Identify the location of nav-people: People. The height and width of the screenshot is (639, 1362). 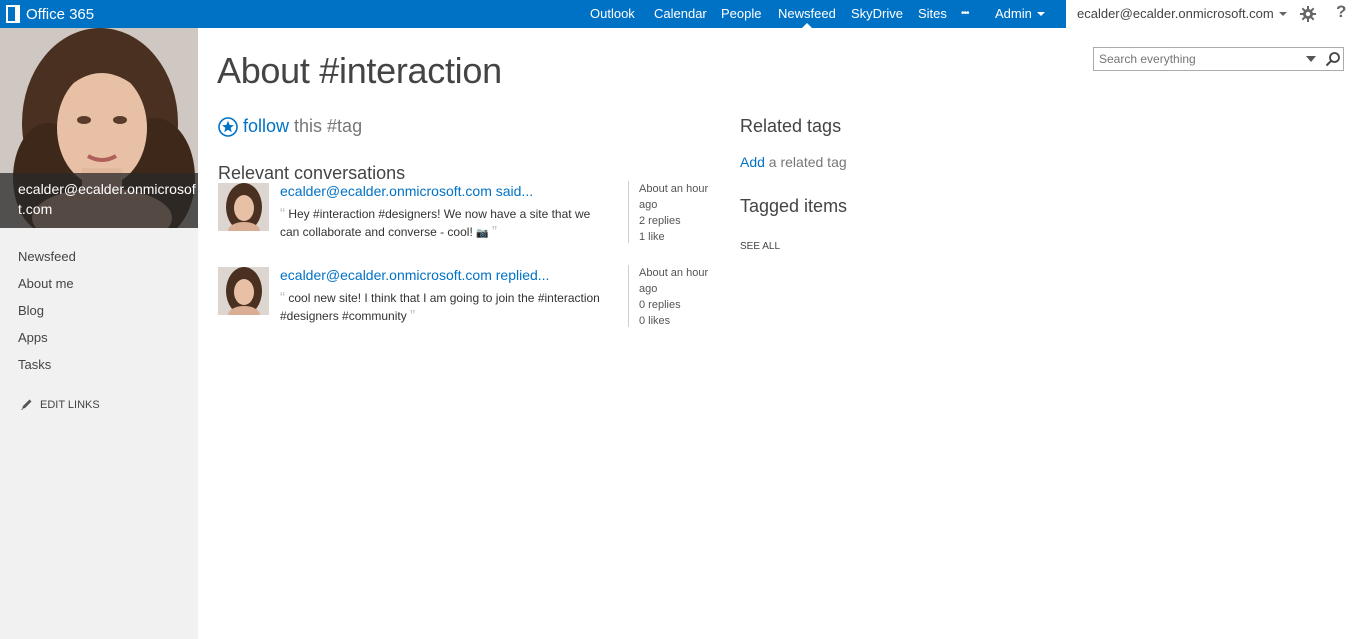
(741, 14).